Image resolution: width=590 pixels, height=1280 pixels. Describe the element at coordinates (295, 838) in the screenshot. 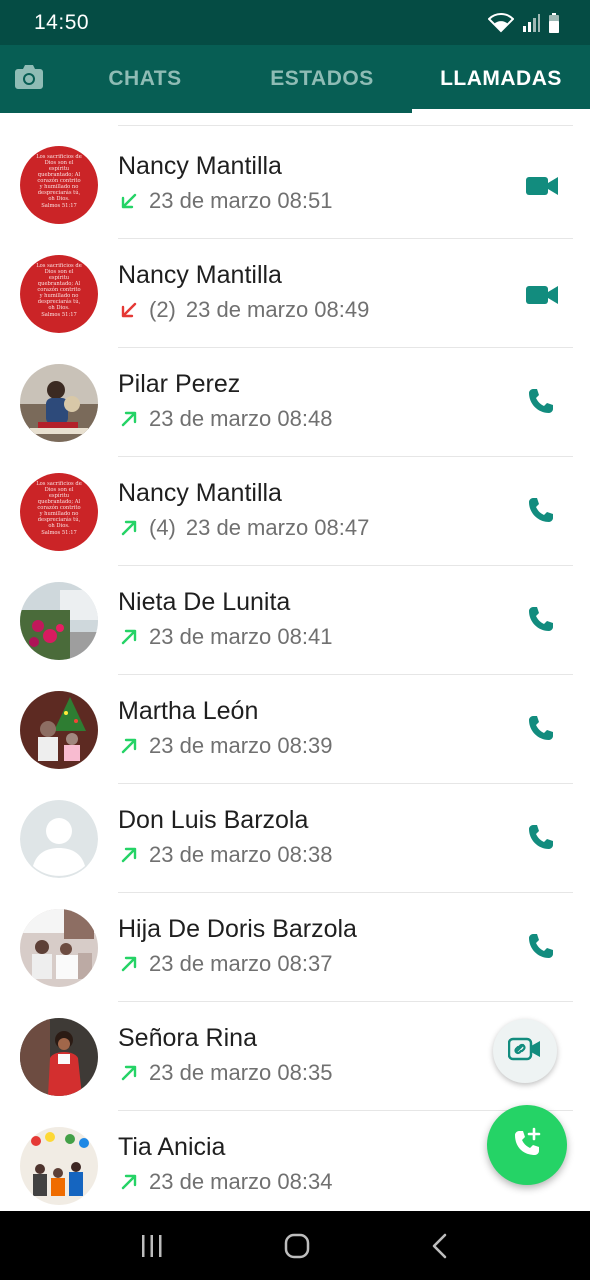

I see `call-row: Don Luis Barzola 23 de marzo 08:38` at that location.